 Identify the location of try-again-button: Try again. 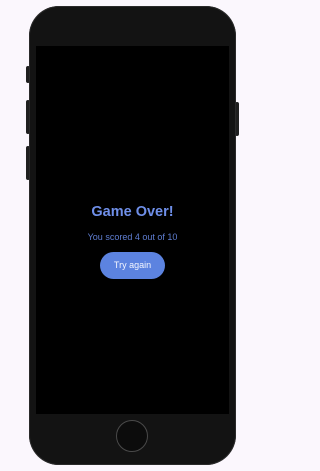
(132, 265).